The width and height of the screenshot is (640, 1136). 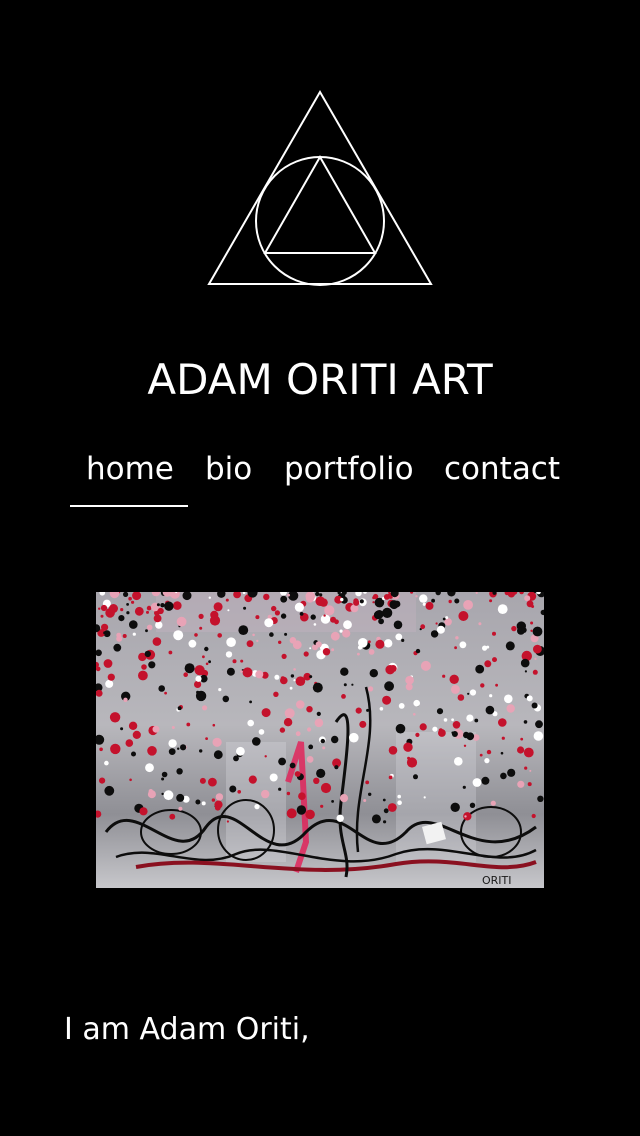 What do you see at coordinates (320, 188) in the screenshot?
I see `triangle-circle-logo-icon` at bounding box center [320, 188].